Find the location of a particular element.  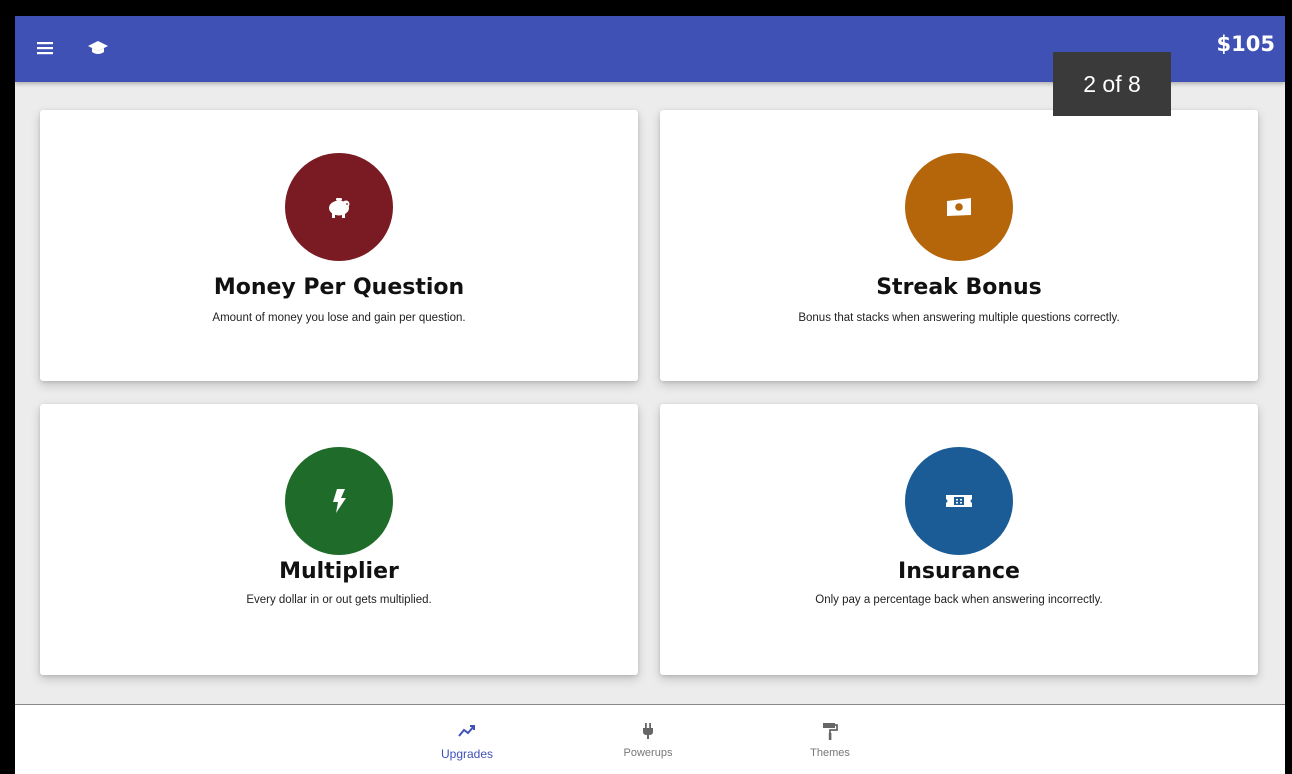

bottom-navigation: Upgrades Powerups Themes is located at coordinates (650, 739).